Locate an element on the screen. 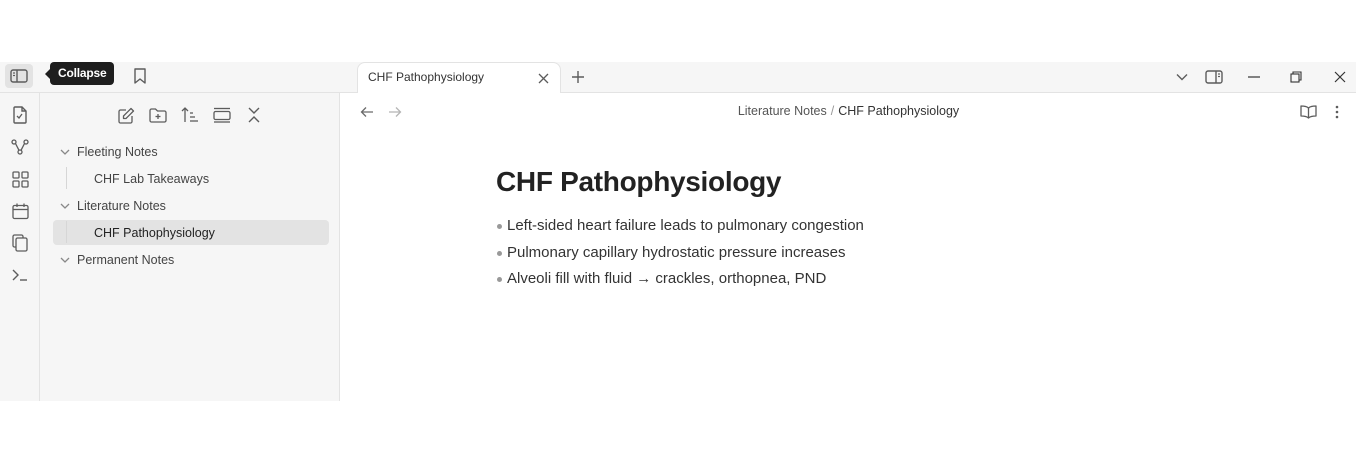  file-icon is located at coordinates (20, 115).